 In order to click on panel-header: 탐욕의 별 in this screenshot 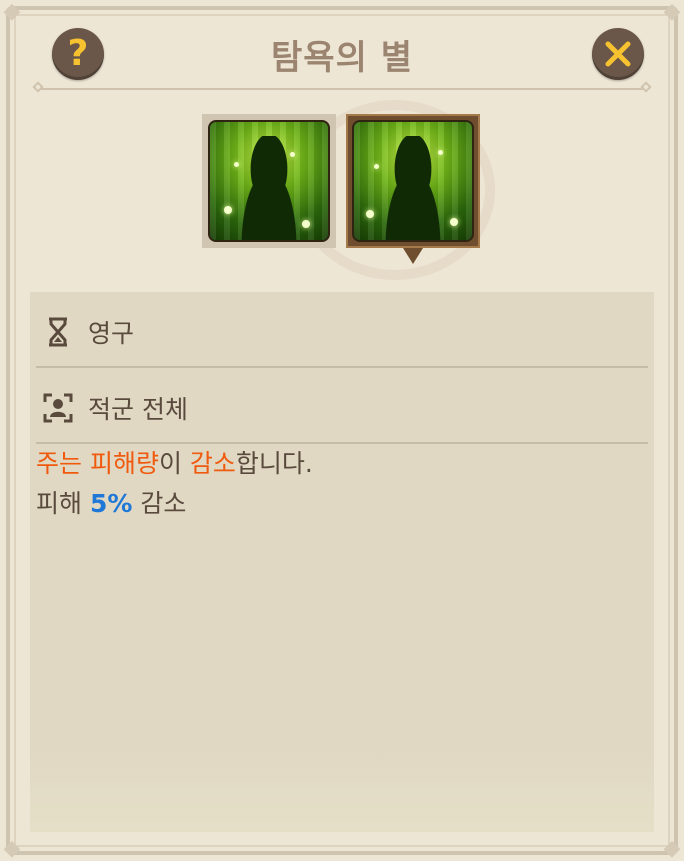, I will do `click(342, 57)`.